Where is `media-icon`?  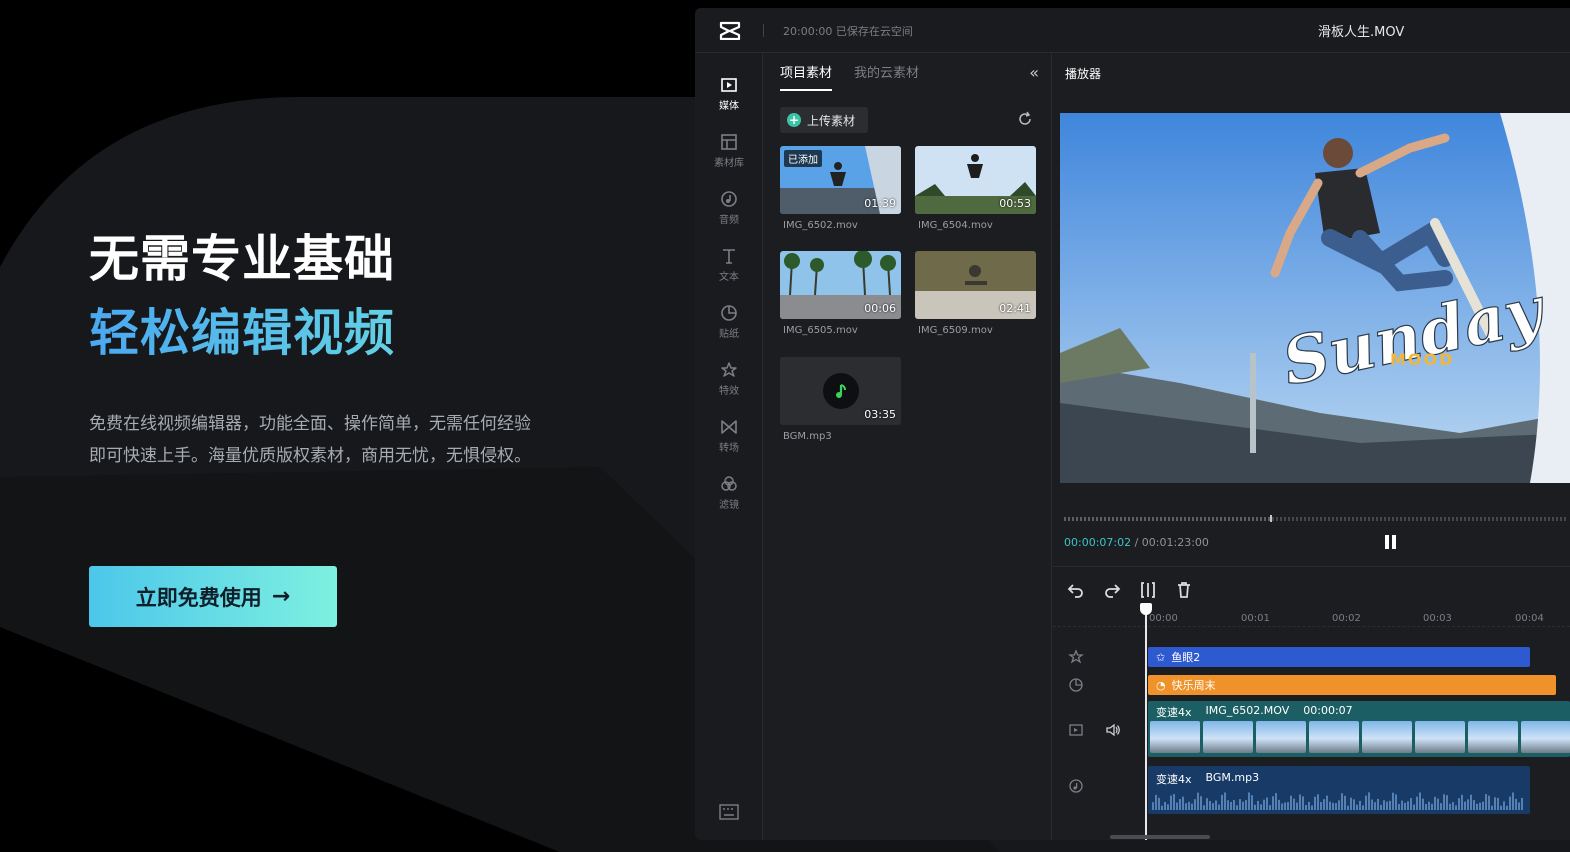 media-icon is located at coordinates (729, 85).